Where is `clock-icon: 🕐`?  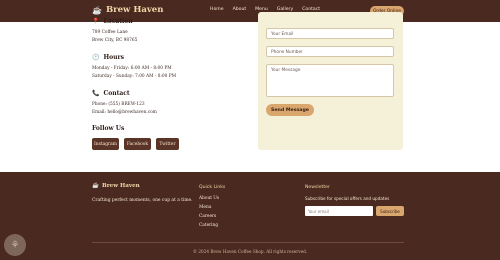 clock-icon: 🕐 is located at coordinates (96, 57).